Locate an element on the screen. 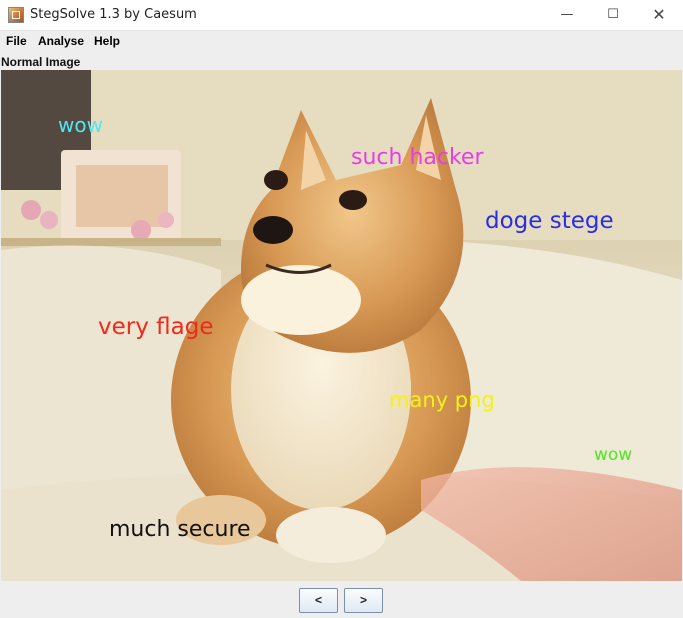 The height and width of the screenshot is (618, 683). minimize-button: — is located at coordinates (567, 15).